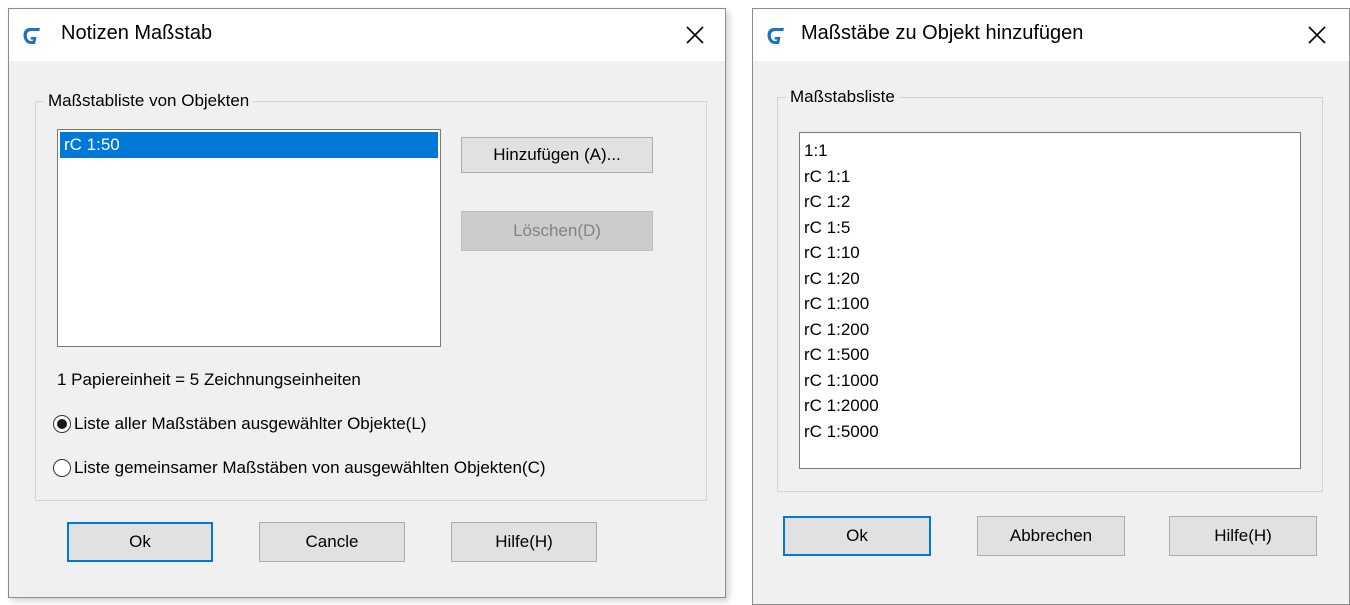 This screenshot has width=1350, height=605. Describe the element at coordinates (842, 97) in the screenshot. I see `group-label: Maßstabsliste` at that location.